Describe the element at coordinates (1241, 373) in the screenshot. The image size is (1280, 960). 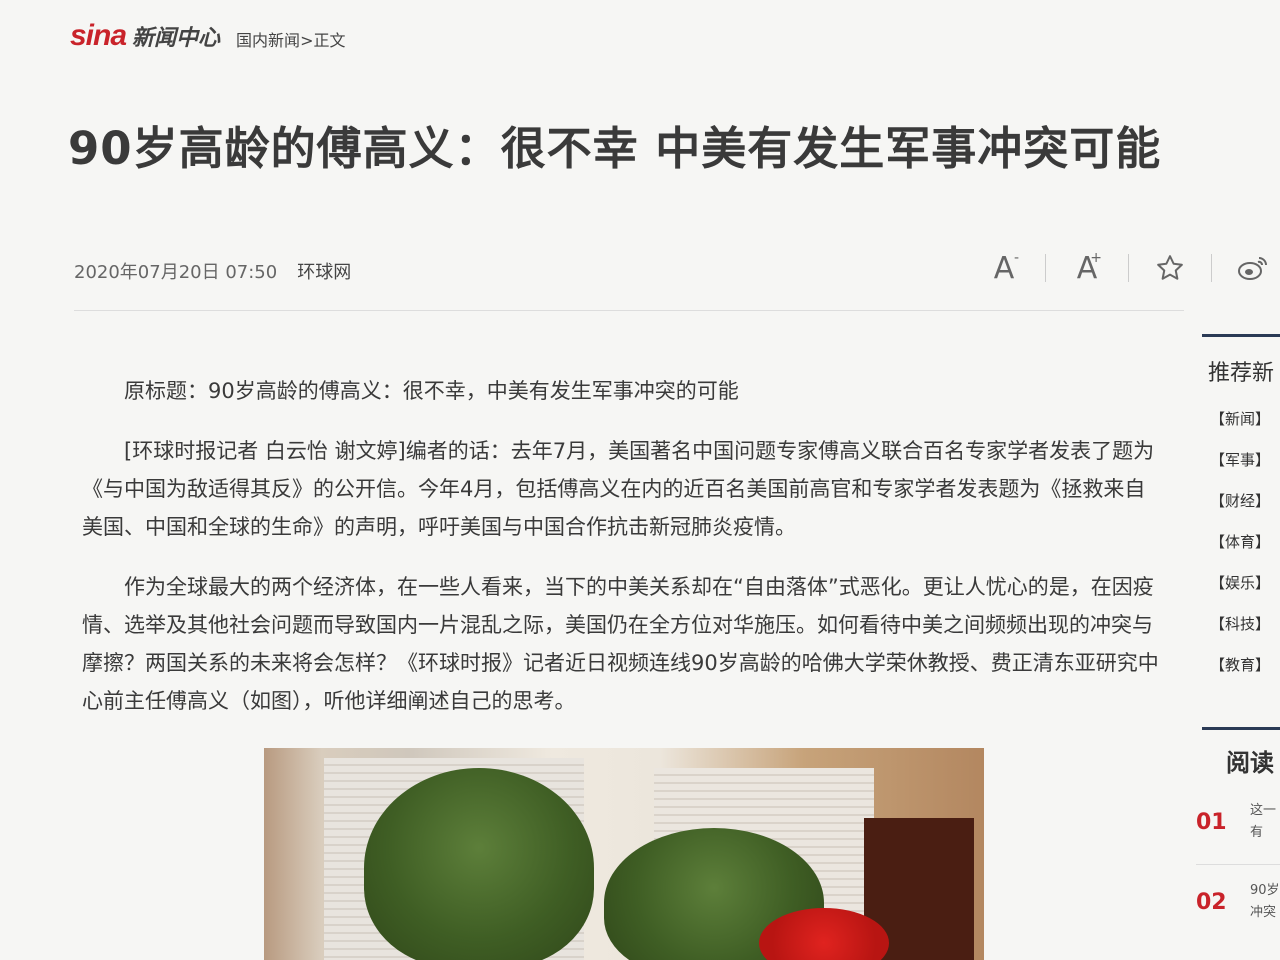
I see `recommend-title: 推荐新` at that location.